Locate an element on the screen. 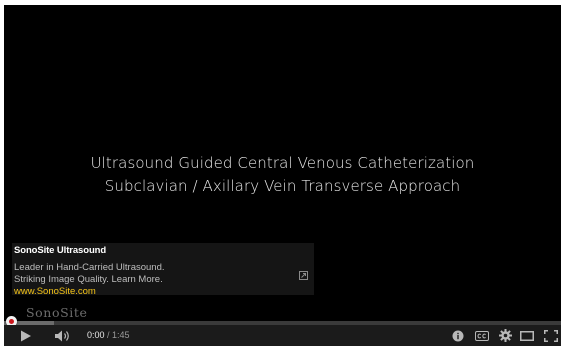 The width and height of the screenshot is (561, 346). ad-url-link: www.SonoSite.com is located at coordinates (55, 291).